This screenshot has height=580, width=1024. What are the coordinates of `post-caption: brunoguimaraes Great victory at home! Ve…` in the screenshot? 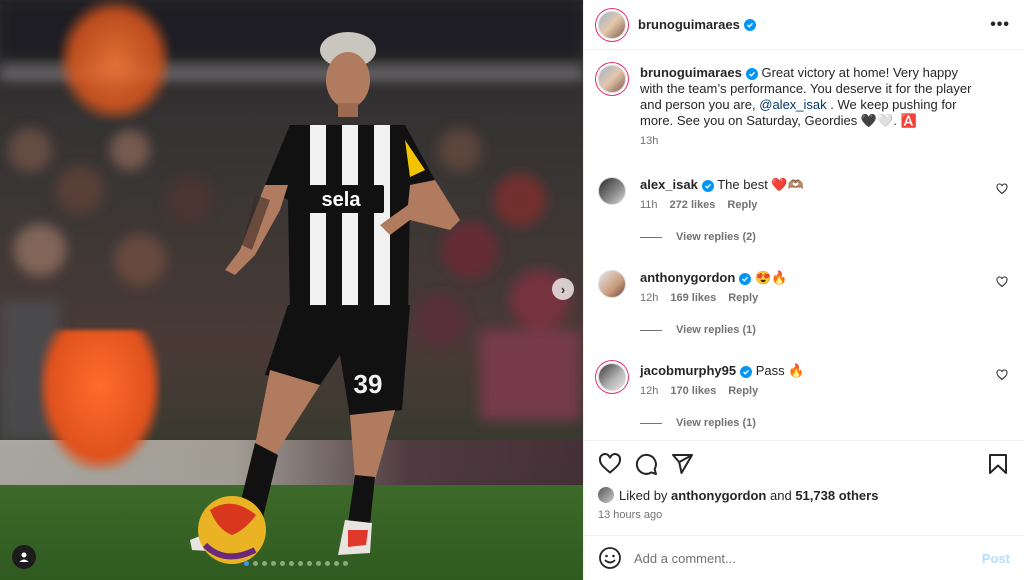 It's located at (804, 99).